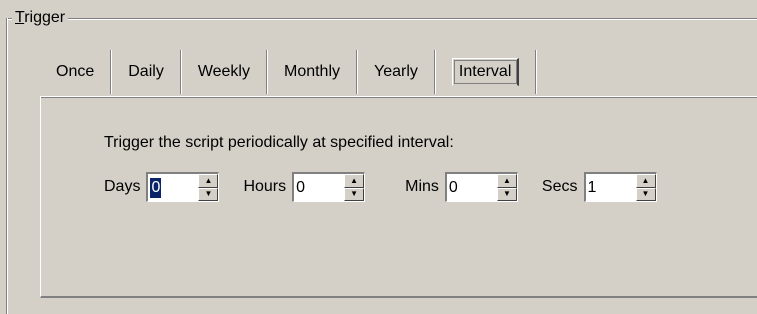  Describe the element at coordinates (453, 187) in the screenshot. I see `mins-value: 0` at that location.